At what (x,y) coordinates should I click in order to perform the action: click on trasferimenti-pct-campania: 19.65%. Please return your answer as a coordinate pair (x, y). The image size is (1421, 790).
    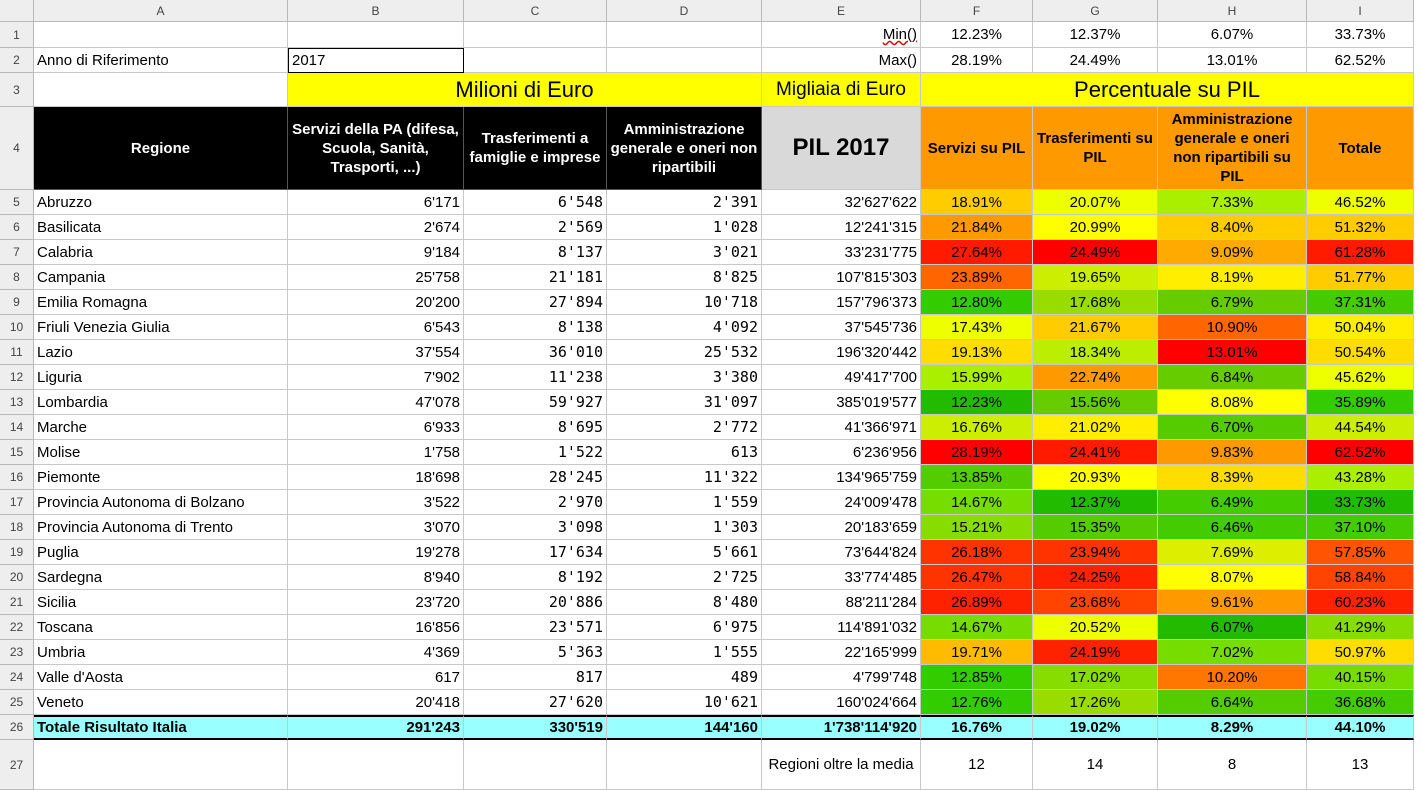
    Looking at the image, I should click on (1095, 277).